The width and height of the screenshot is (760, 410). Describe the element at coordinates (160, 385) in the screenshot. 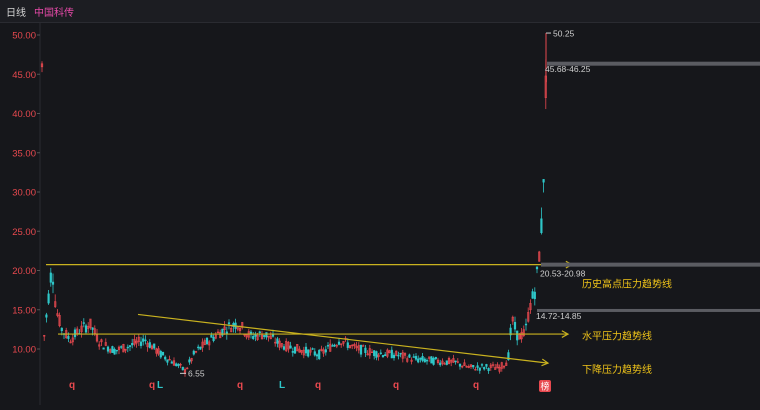

I see `event-marker-L: L` at that location.